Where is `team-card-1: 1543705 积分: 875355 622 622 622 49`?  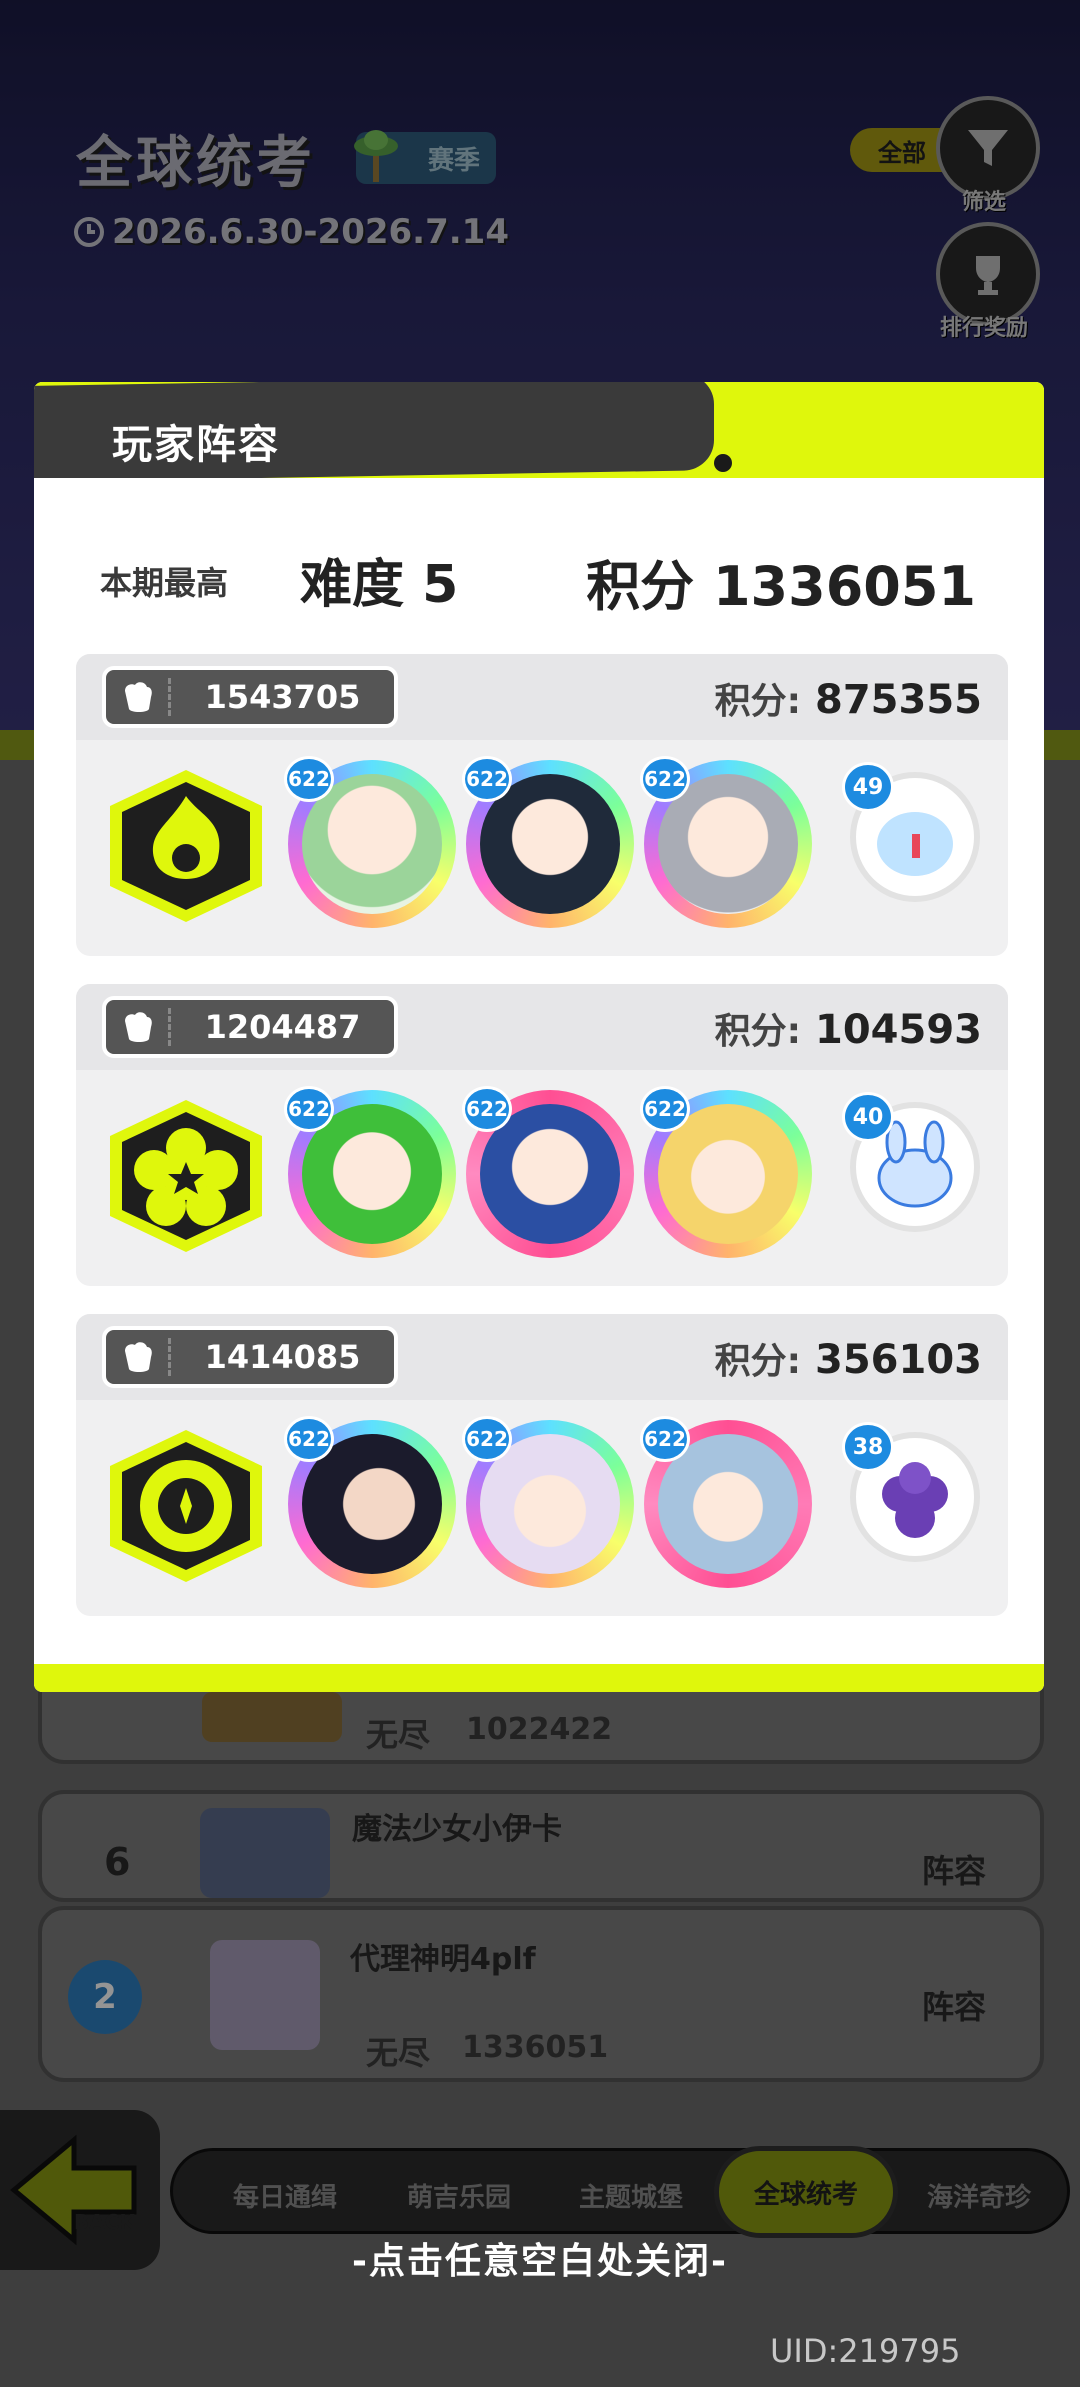
team-card-1: 1543705 积分: 875355 622 622 622 49 is located at coordinates (542, 805).